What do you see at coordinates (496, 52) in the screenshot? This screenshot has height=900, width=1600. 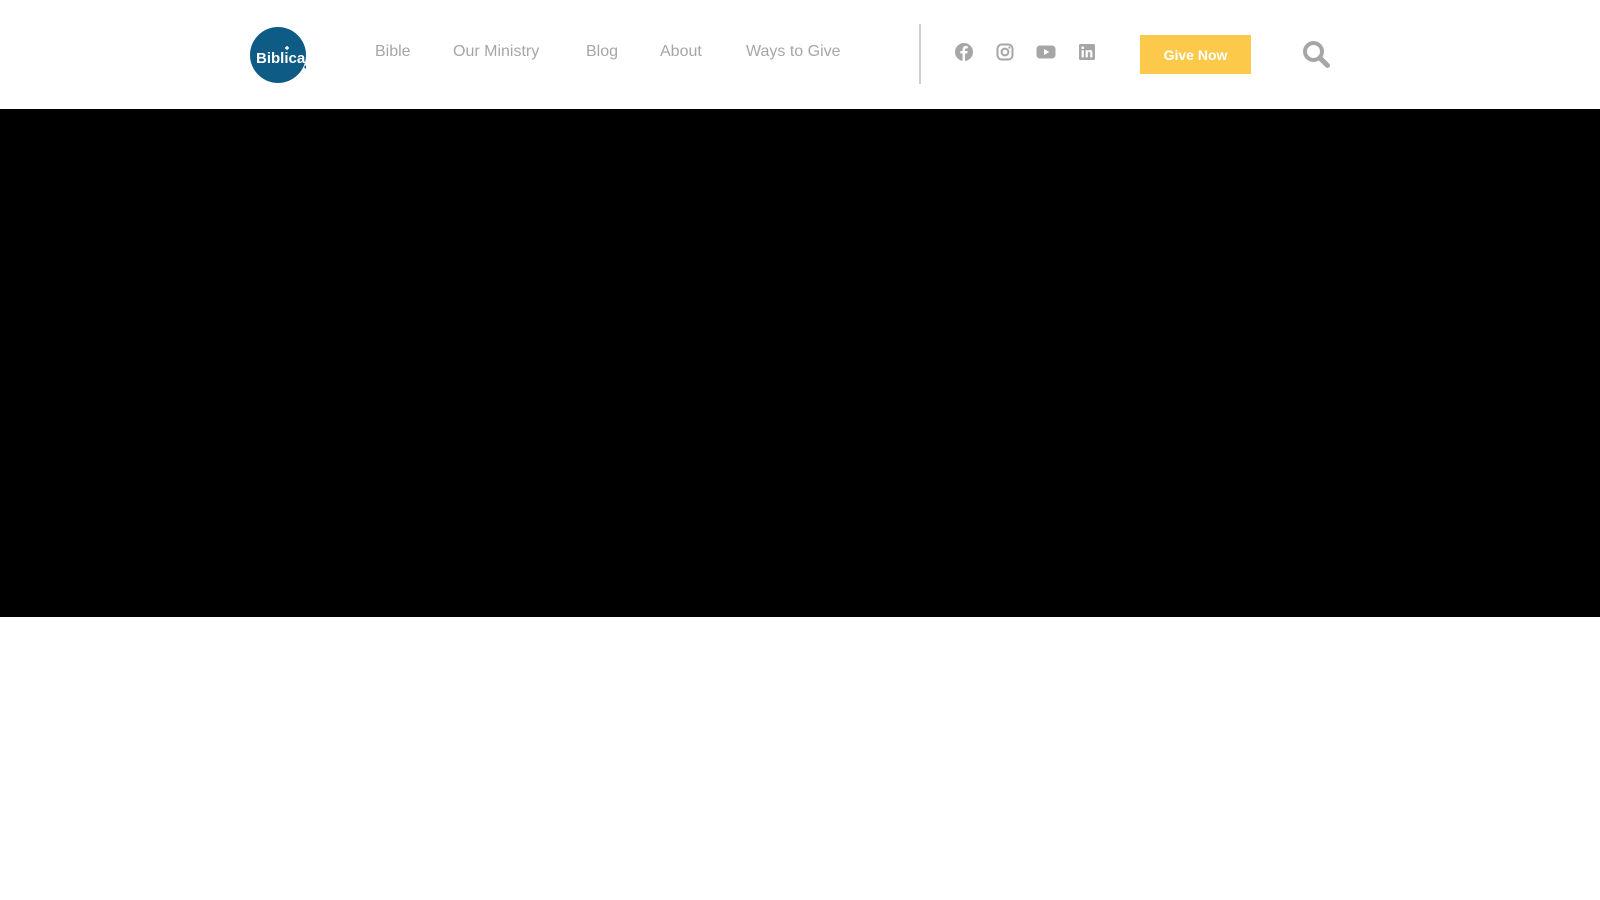 I see `nav-item-our-ministry: Our Ministry` at bounding box center [496, 52].